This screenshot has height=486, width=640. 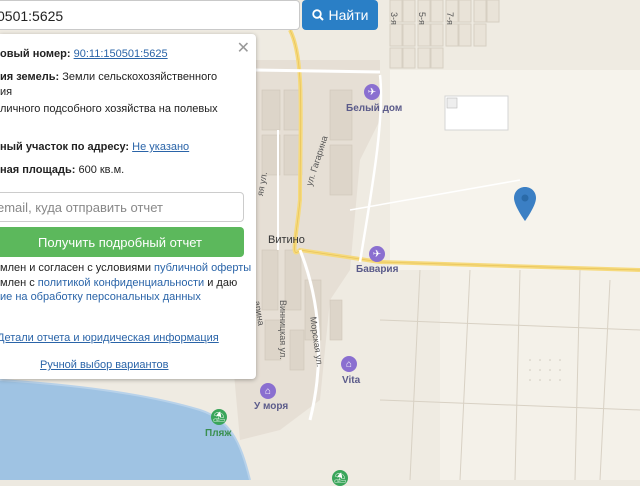 I want to click on terms-row-3: ие на обработку персональных данных, so click(x=100, y=297).